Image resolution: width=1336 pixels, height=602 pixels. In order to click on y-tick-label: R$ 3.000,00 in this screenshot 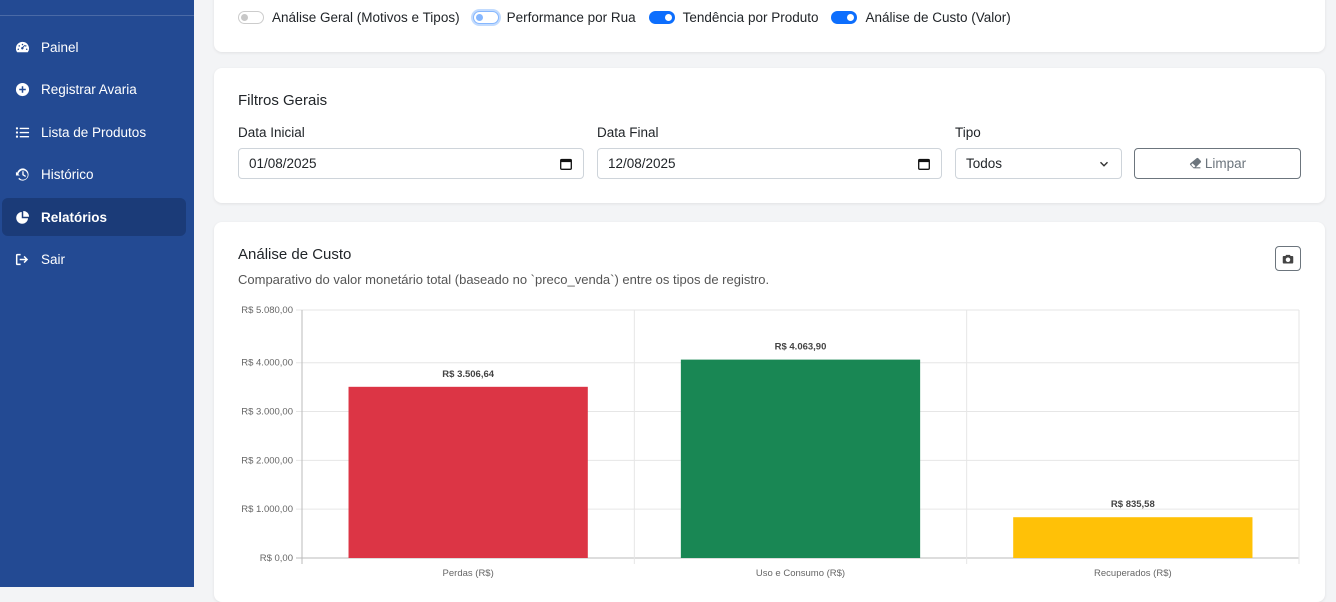, I will do `click(267, 412)`.